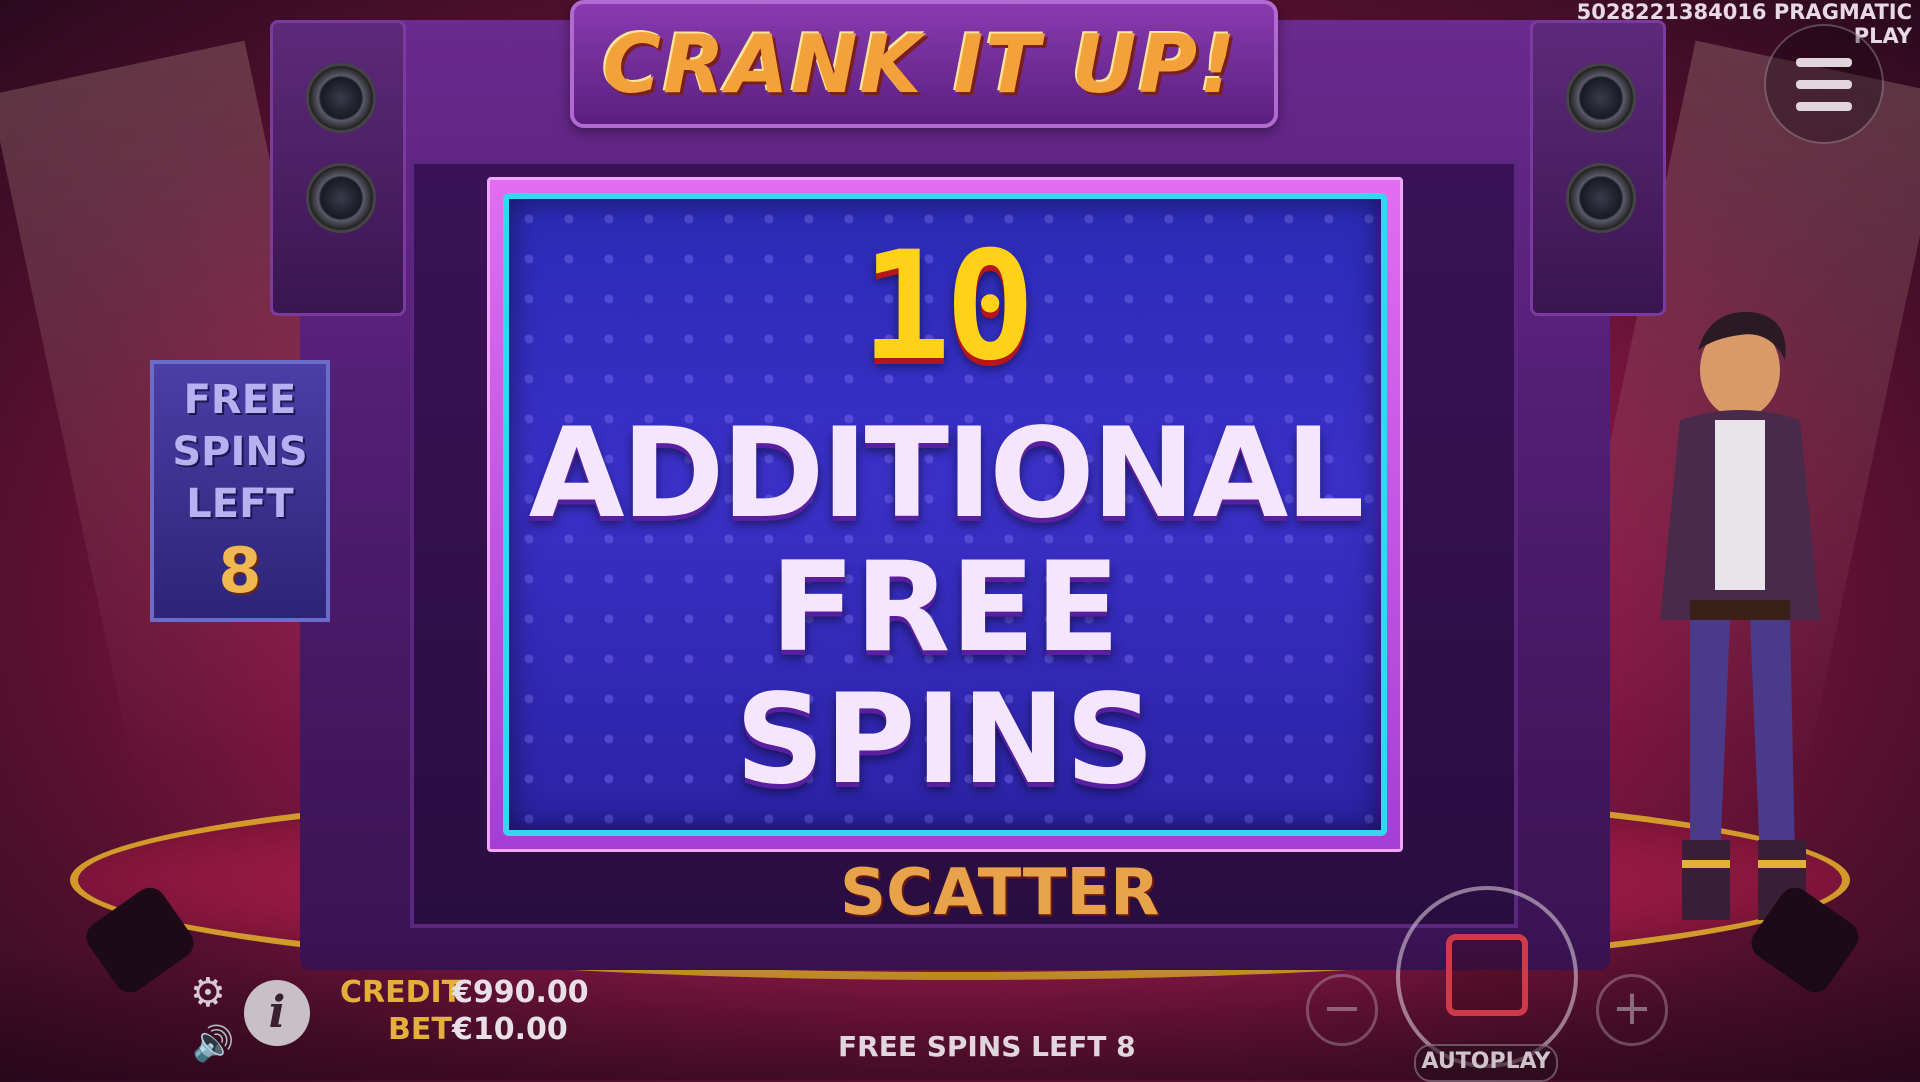 This screenshot has height=1082, width=1920. I want to click on hamburger-menu-icon, so click(1824, 84).